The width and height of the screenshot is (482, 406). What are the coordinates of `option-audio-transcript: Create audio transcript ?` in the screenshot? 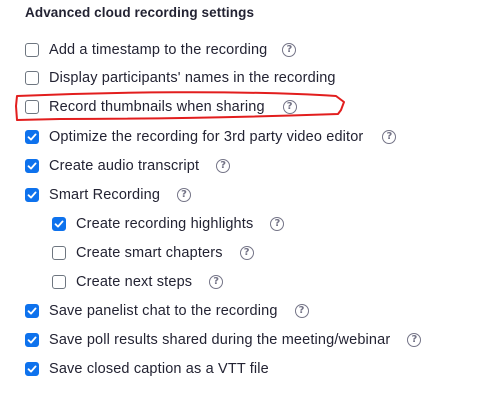 It's located at (128, 166).